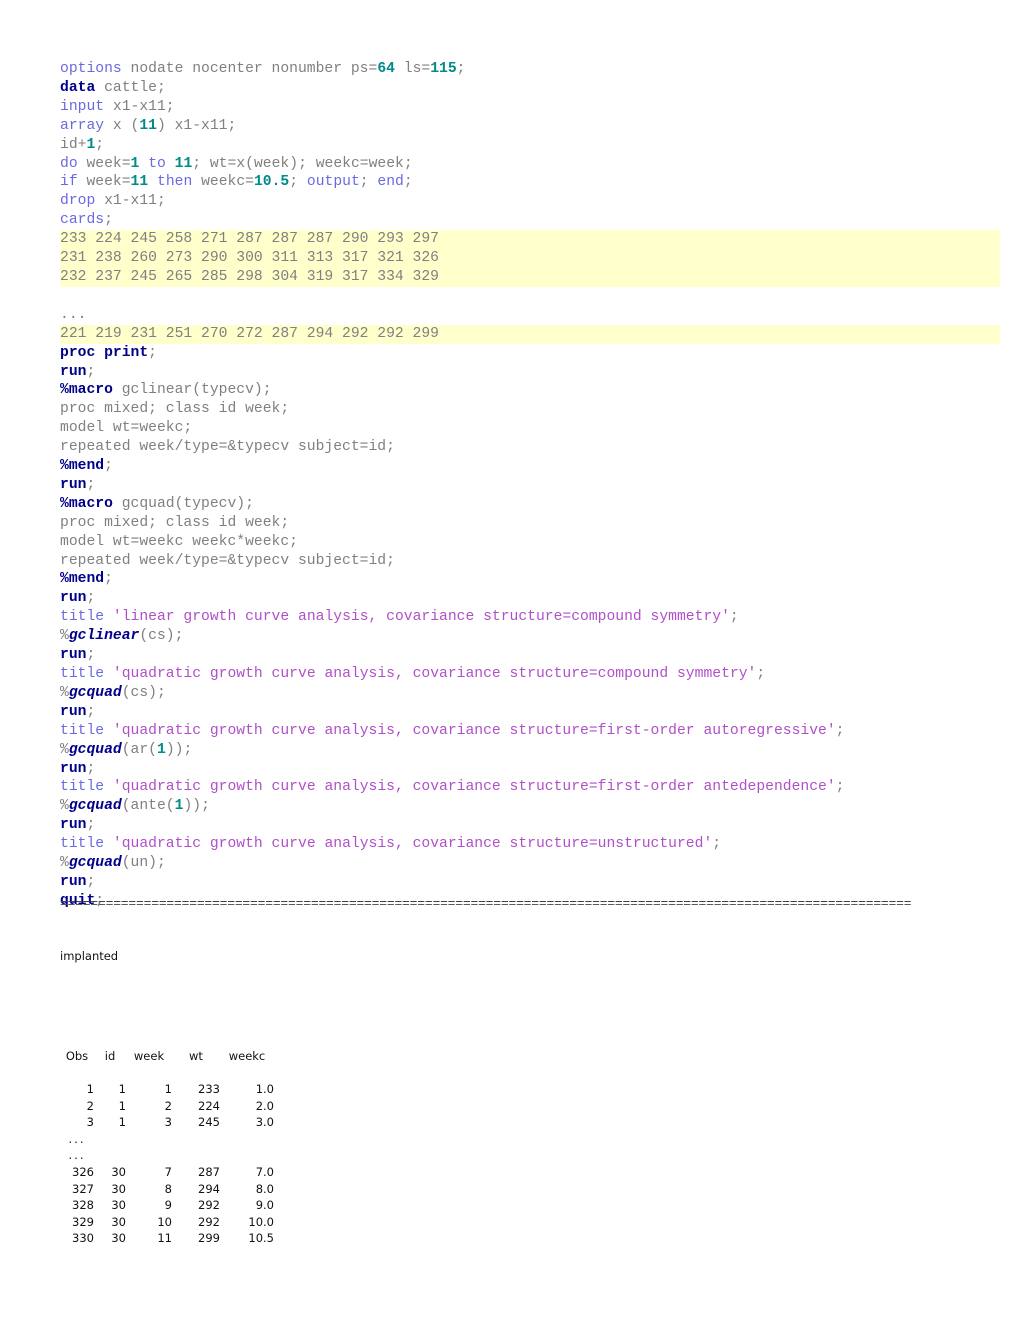 The height and width of the screenshot is (1320, 1020). I want to click on table-cell: 224, so click(209, 1105).